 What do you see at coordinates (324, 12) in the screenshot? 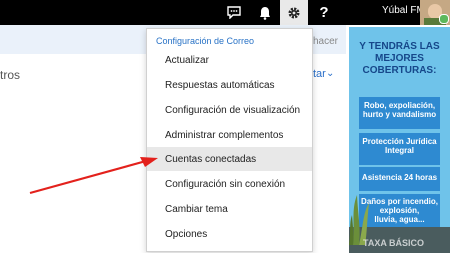
I see `help-icon: ?` at bounding box center [324, 12].